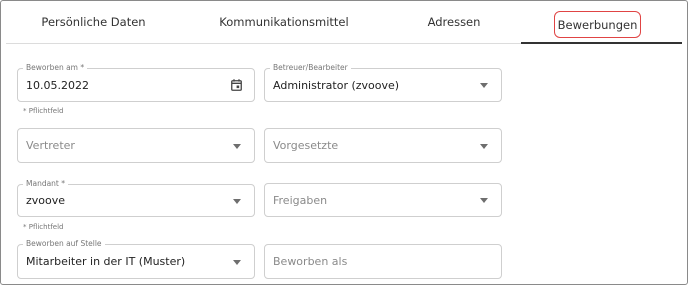 Image resolution: width=688 pixels, height=285 pixels. I want to click on vorgesetzte-select: Vorgesetzte, so click(383, 145).